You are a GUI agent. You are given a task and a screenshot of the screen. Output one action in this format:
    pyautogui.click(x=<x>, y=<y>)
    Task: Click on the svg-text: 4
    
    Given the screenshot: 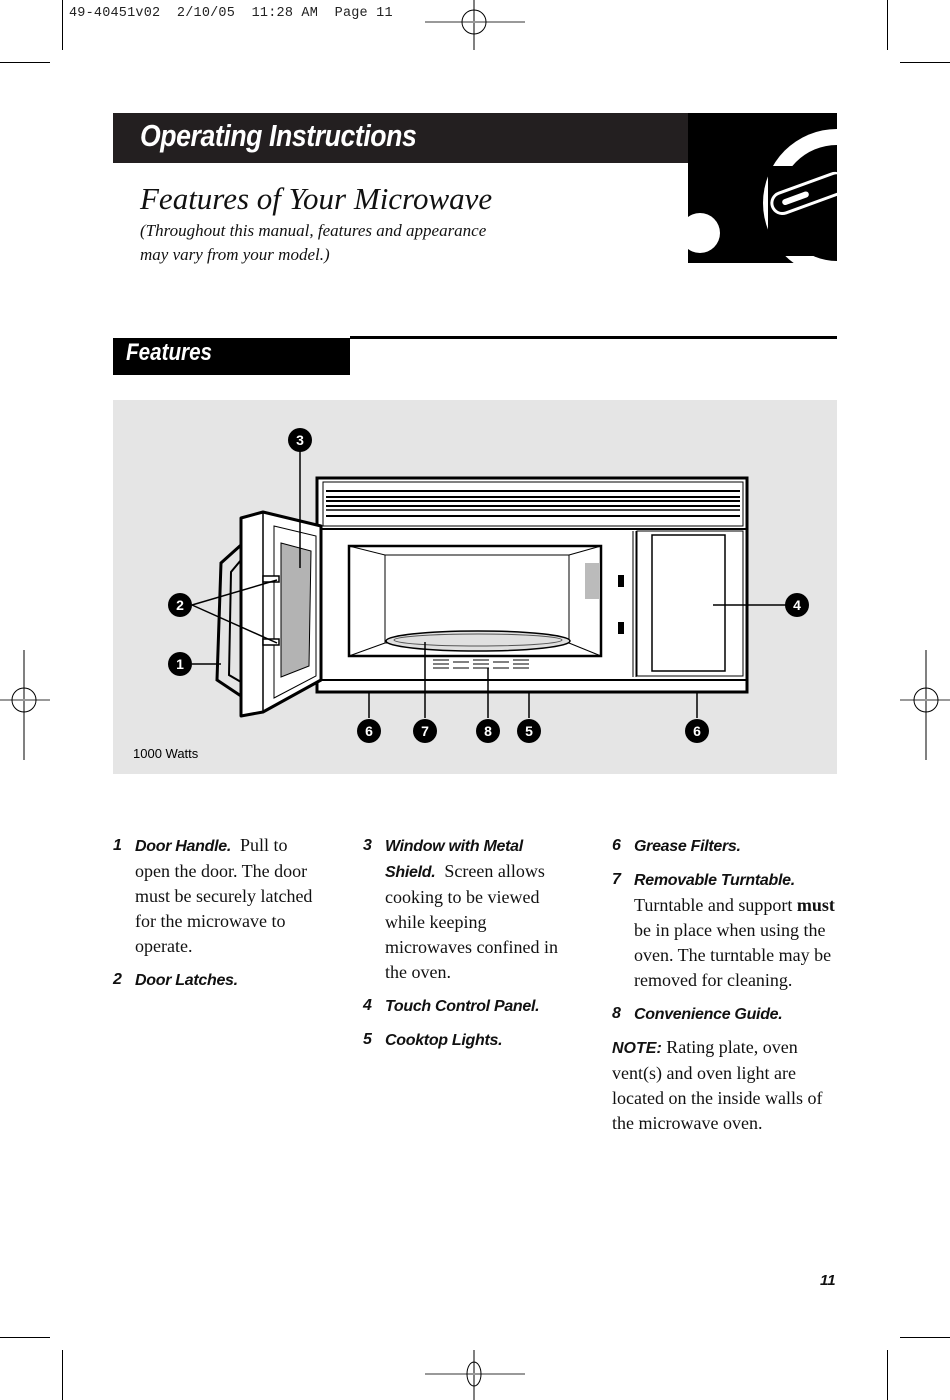 What is the action you would take?
    pyautogui.click(x=797, y=605)
    